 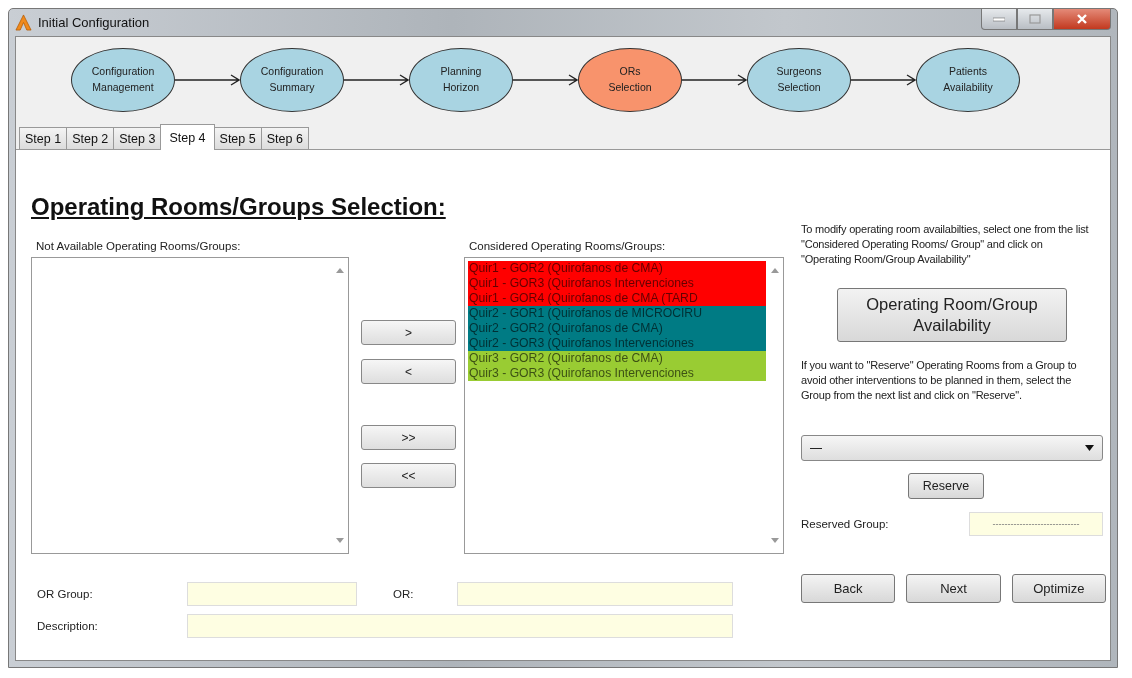 What do you see at coordinates (403, 594) in the screenshot?
I see `field-label: OR:` at bounding box center [403, 594].